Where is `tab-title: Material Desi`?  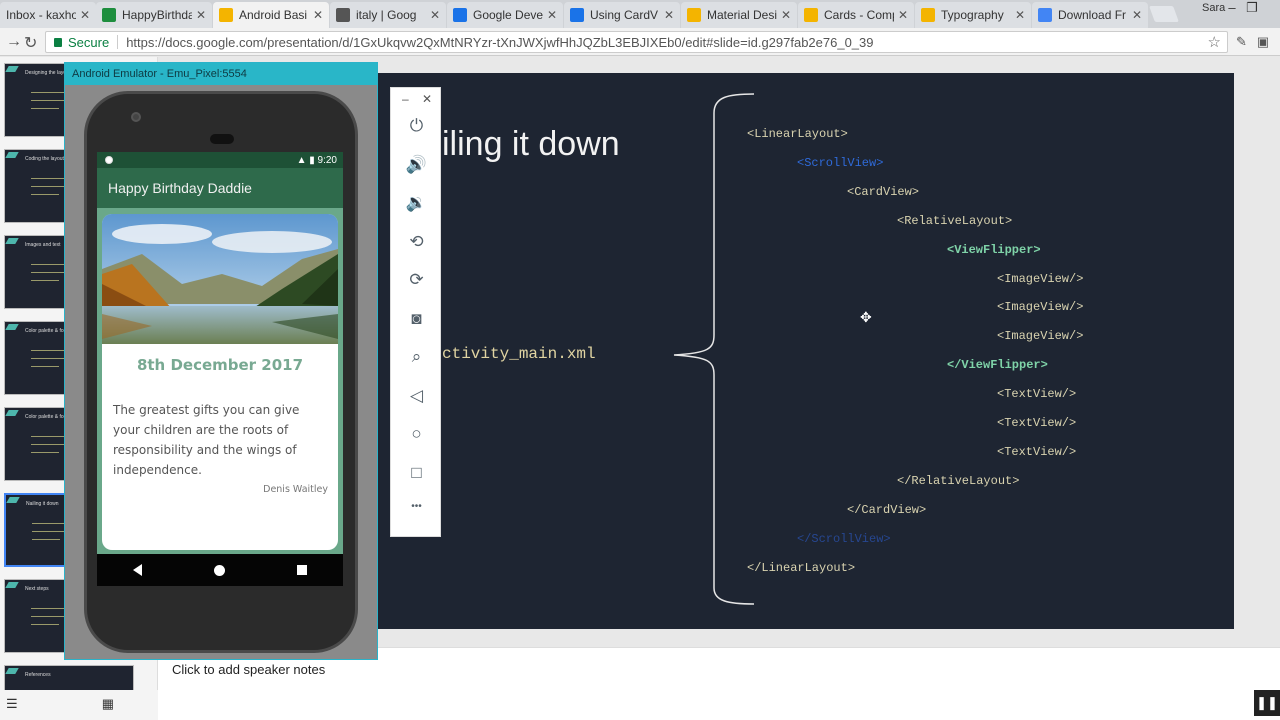
tab-title: Material Desi is located at coordinates (742, 15).